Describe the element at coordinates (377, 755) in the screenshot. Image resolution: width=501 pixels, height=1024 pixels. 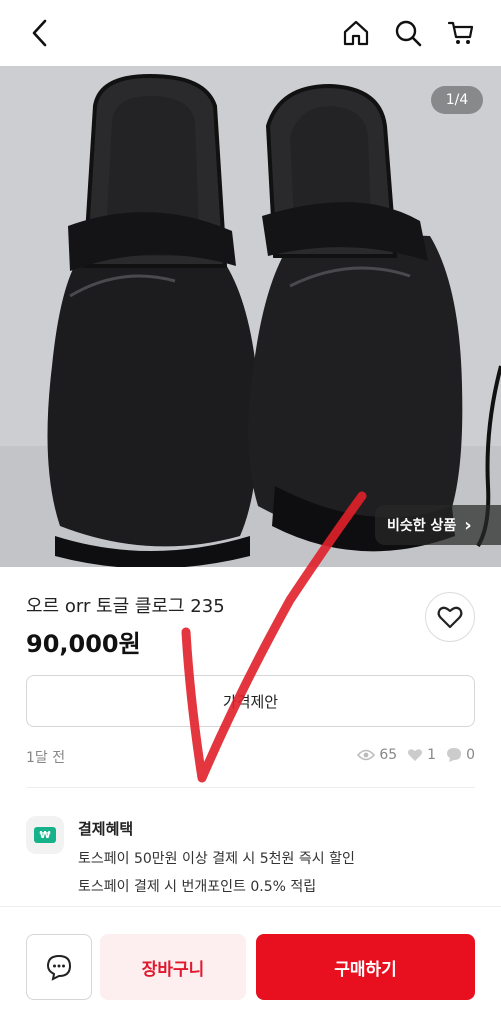
I see `views-stat: 65` at that location.